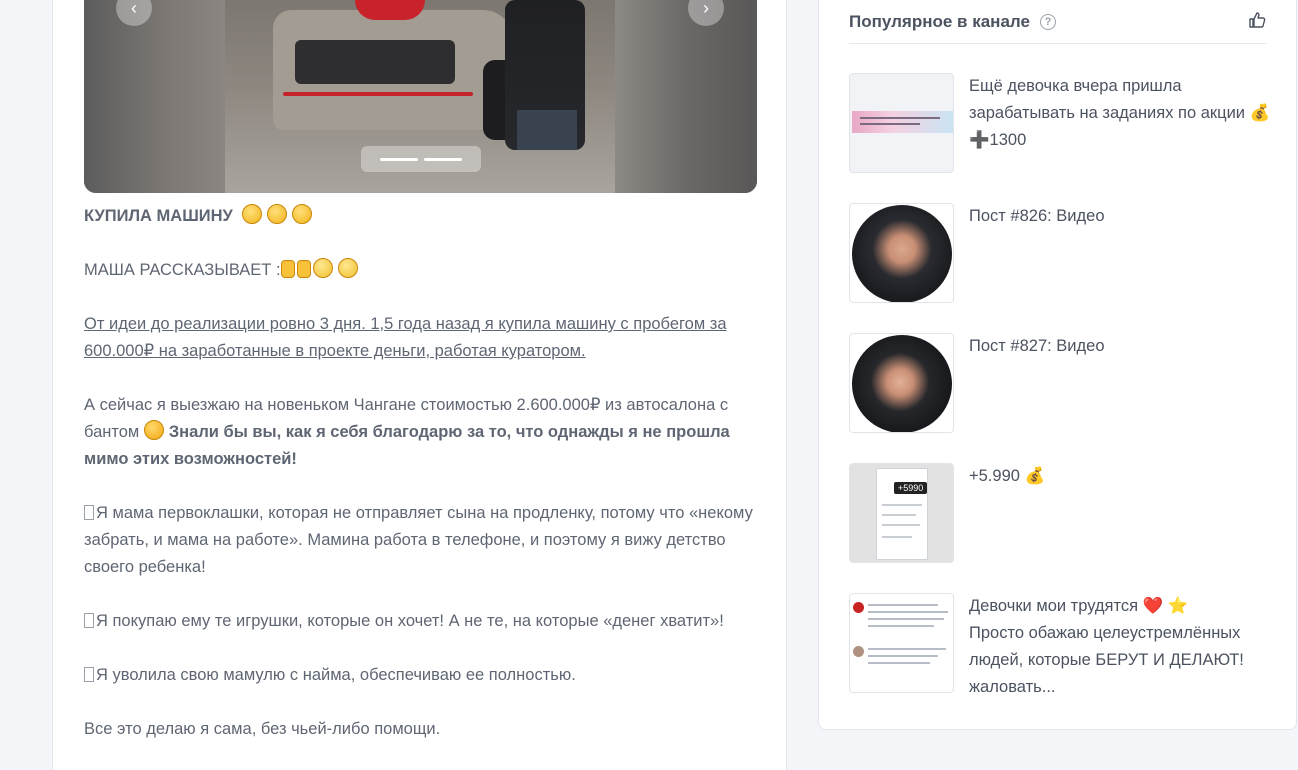  Describe the element at coordinates (153, 430) in the screenshot. I see `heart-eyes-icon` at that location.